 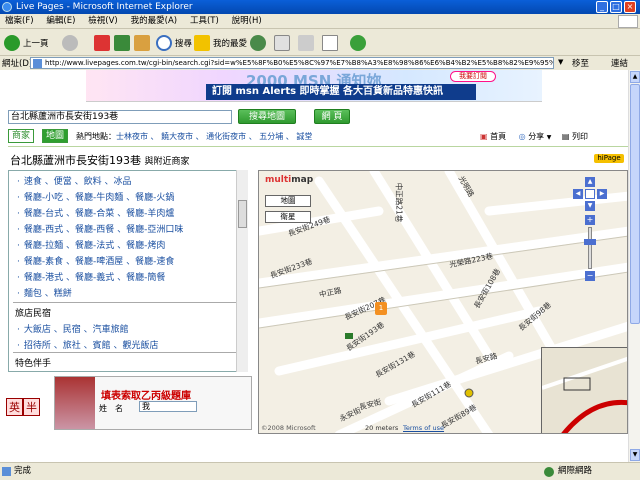 I want to click on ad-banner: 填表索取乙丙級題庫 姓 名 我, so click(x=153, y=403).